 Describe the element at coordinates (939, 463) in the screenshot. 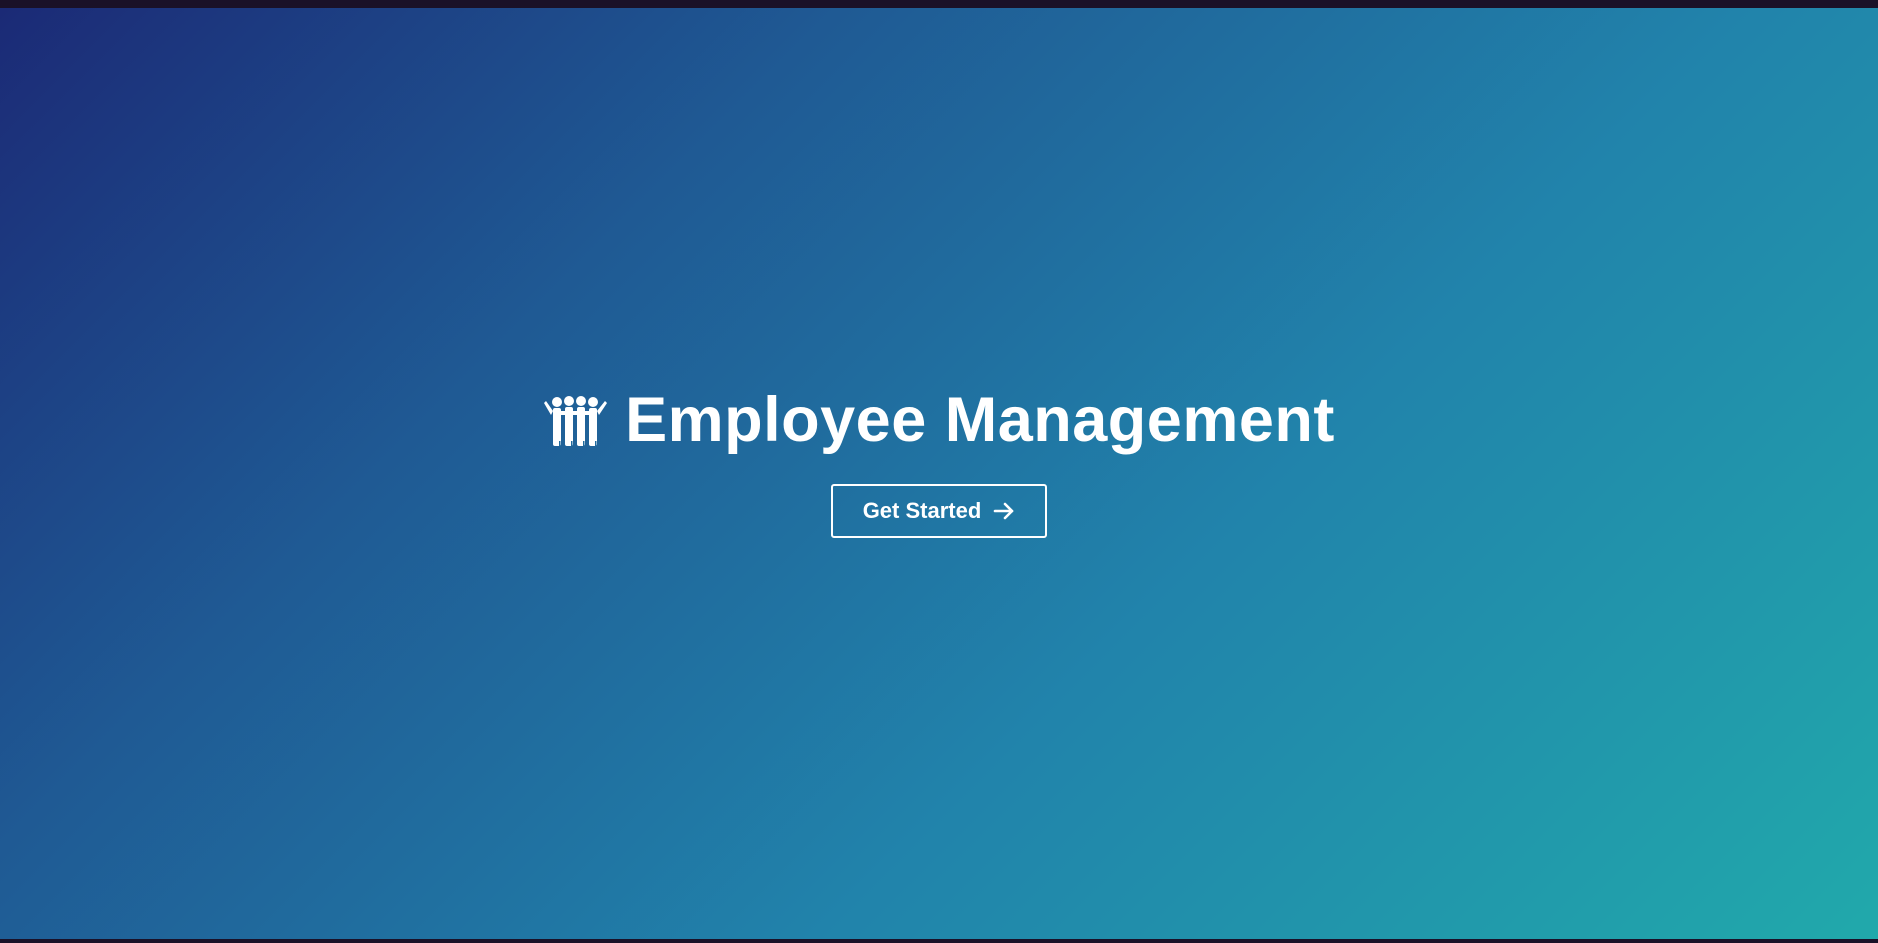

I see `hero-content: Employee Management Get Started` at that location.